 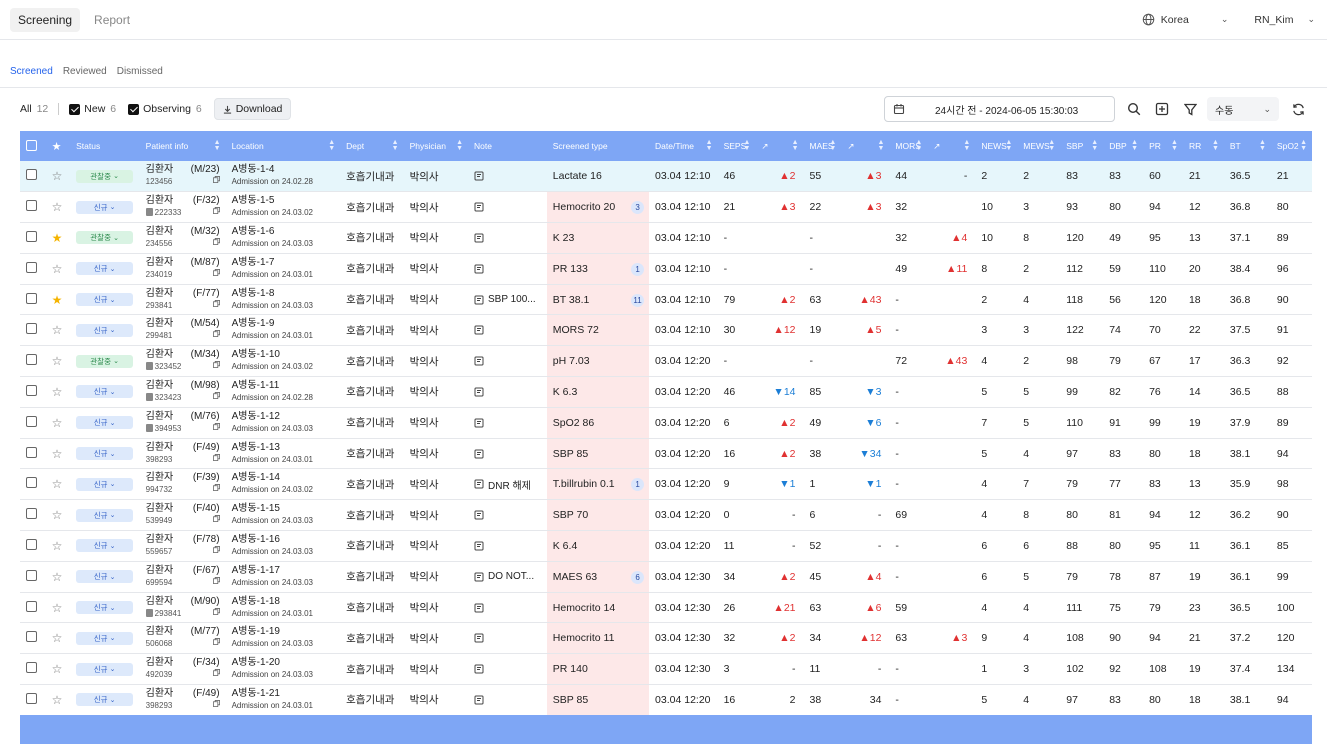 I want to click on nav-tab-screening: Screening, so click(x=45, y=19).